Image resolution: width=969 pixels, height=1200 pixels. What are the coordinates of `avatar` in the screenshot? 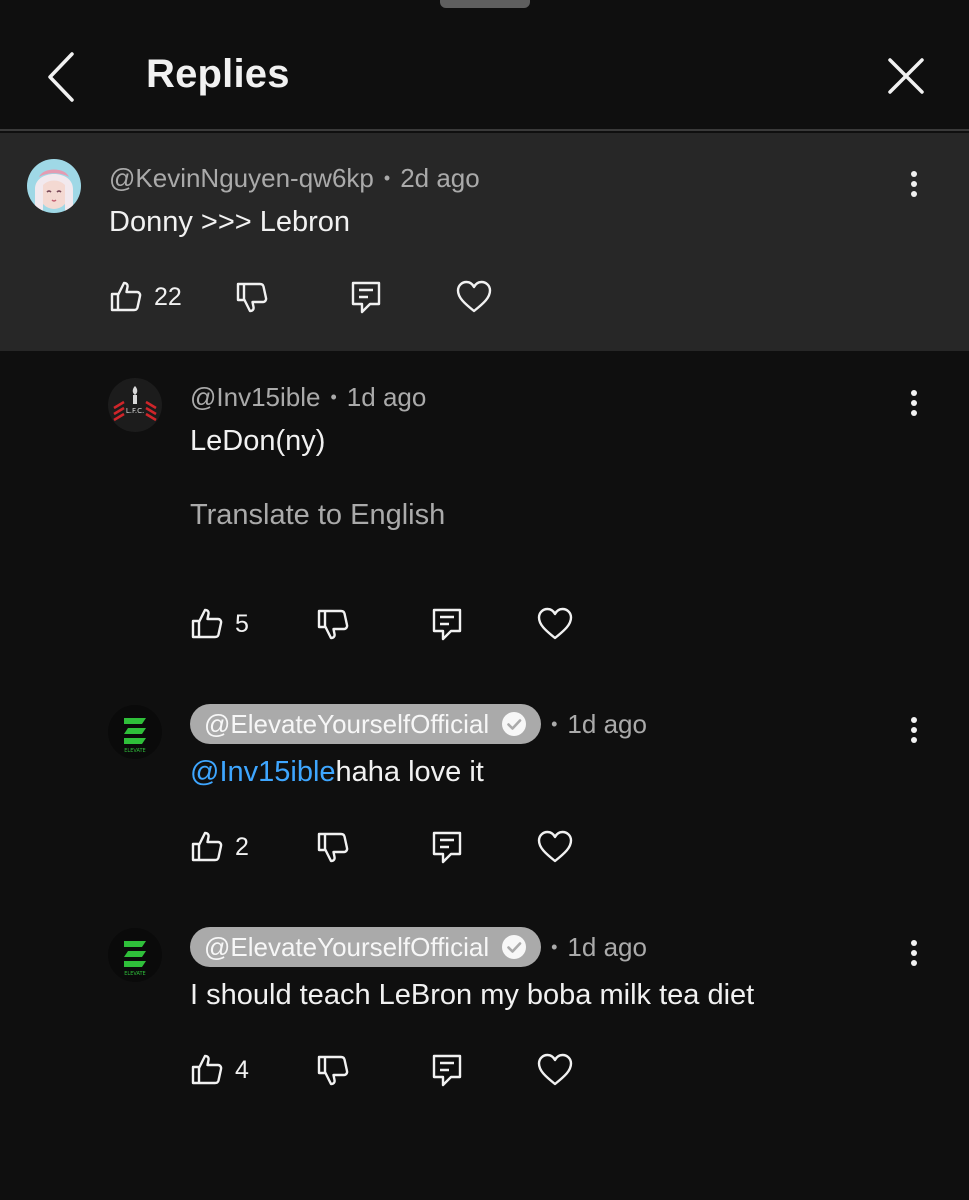 It's located at (54, 186).